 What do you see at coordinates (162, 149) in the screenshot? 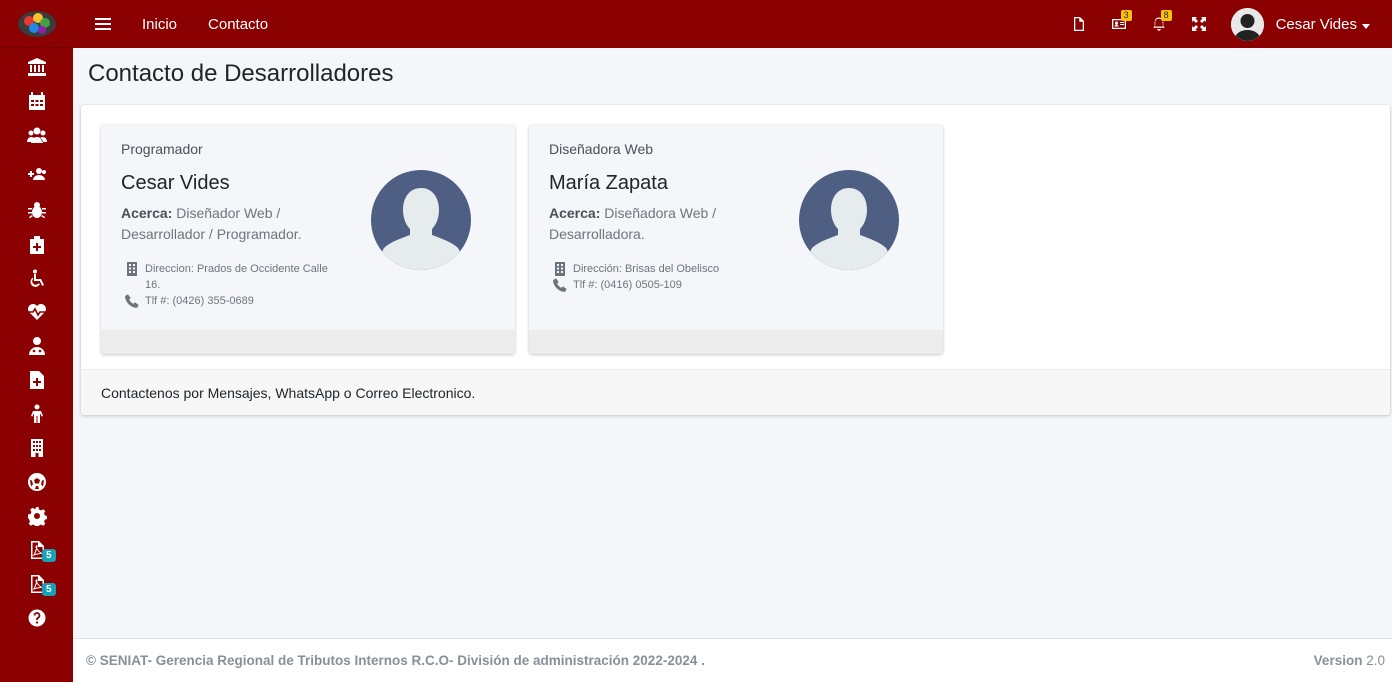
I see `developer-role: Programador` at bounding box center [162, 149].